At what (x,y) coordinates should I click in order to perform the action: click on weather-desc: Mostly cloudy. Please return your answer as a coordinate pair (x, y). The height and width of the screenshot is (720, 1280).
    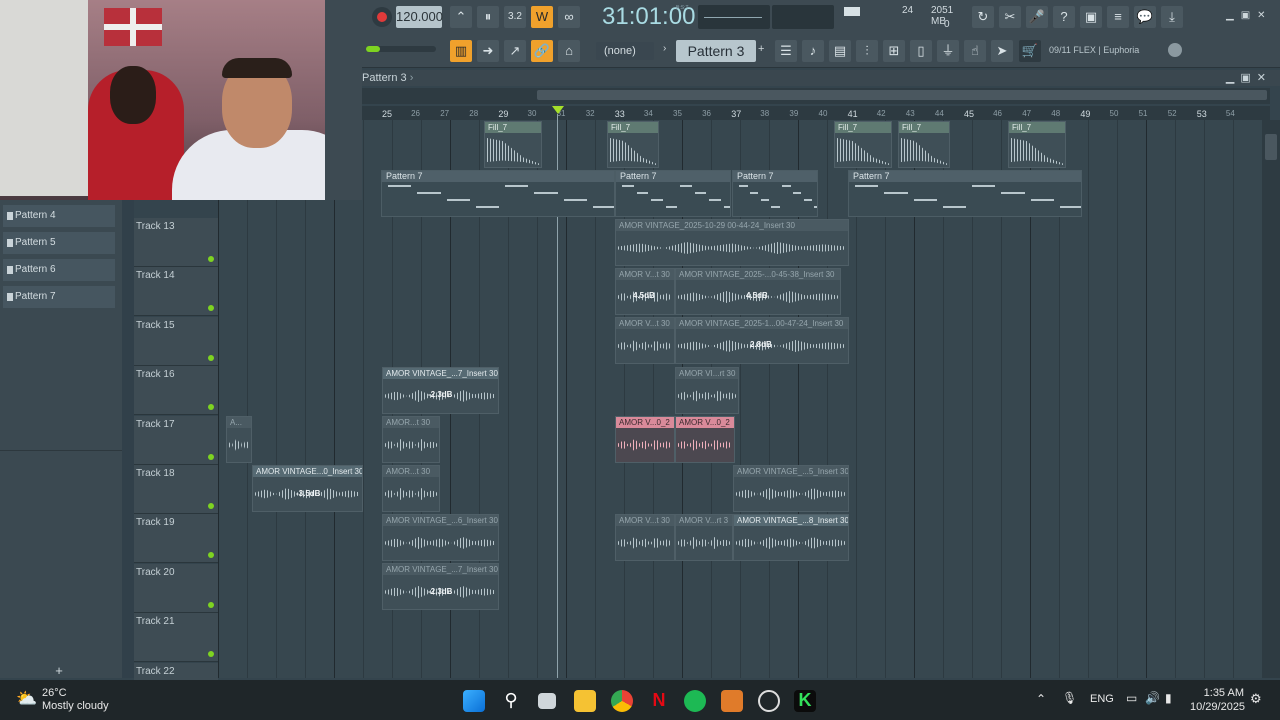
    Looking at the image, I should click on (75, 706).